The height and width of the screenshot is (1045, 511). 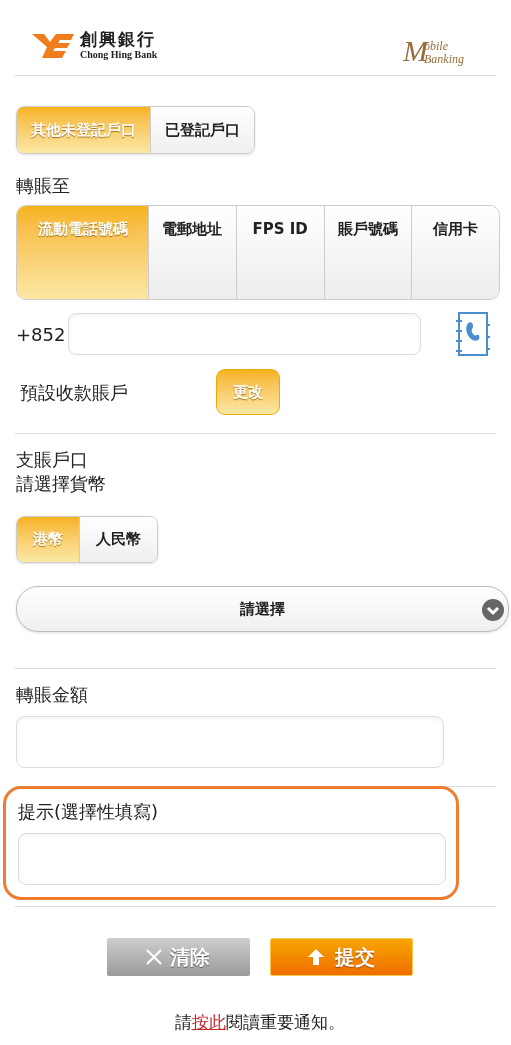 I want to click on section-label: 支賬戶口, so click(x=52, y=460).